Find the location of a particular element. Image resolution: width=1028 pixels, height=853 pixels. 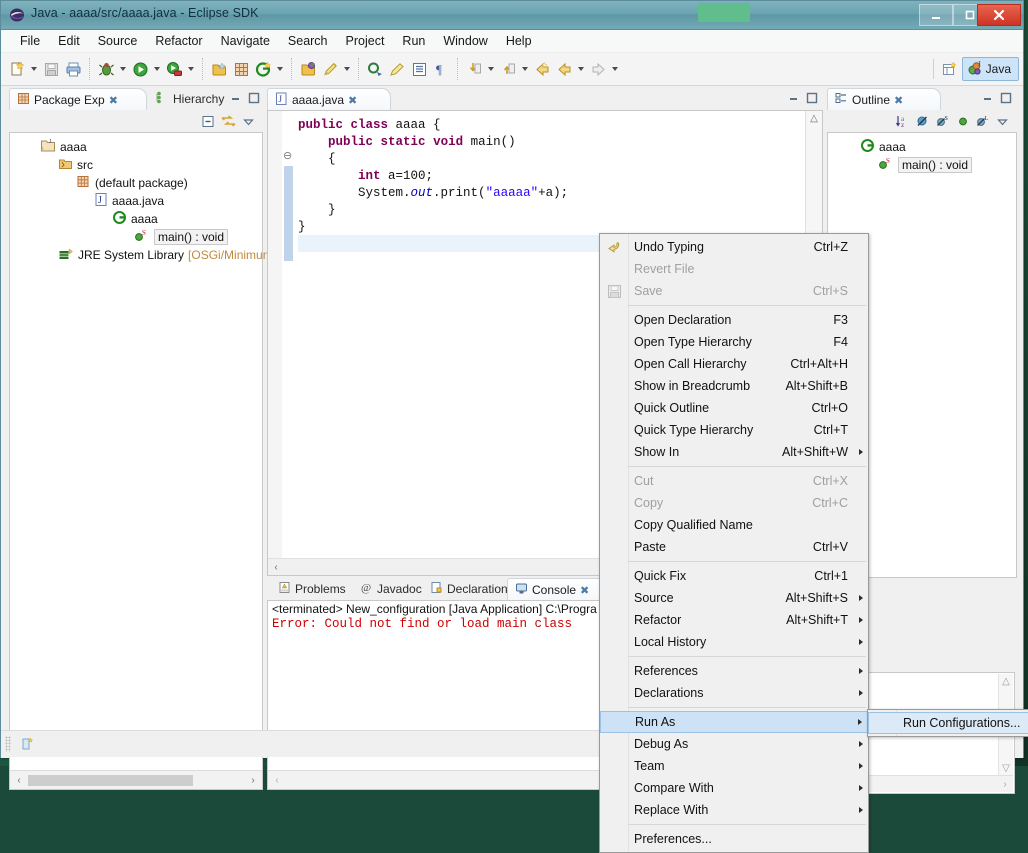

tab-problems: Problems is located at coordinates (312, 589).